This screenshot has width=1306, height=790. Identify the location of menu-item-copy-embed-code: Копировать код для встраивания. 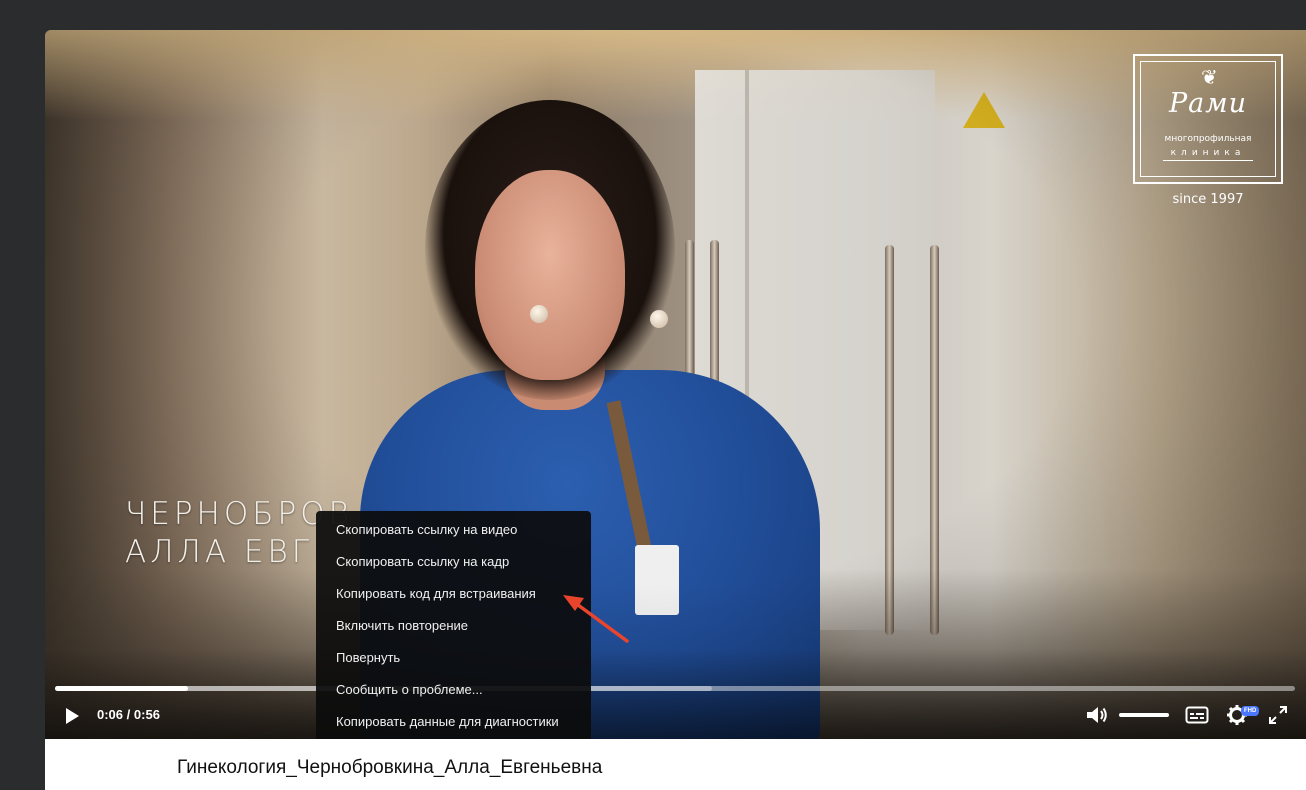
(453, 594).